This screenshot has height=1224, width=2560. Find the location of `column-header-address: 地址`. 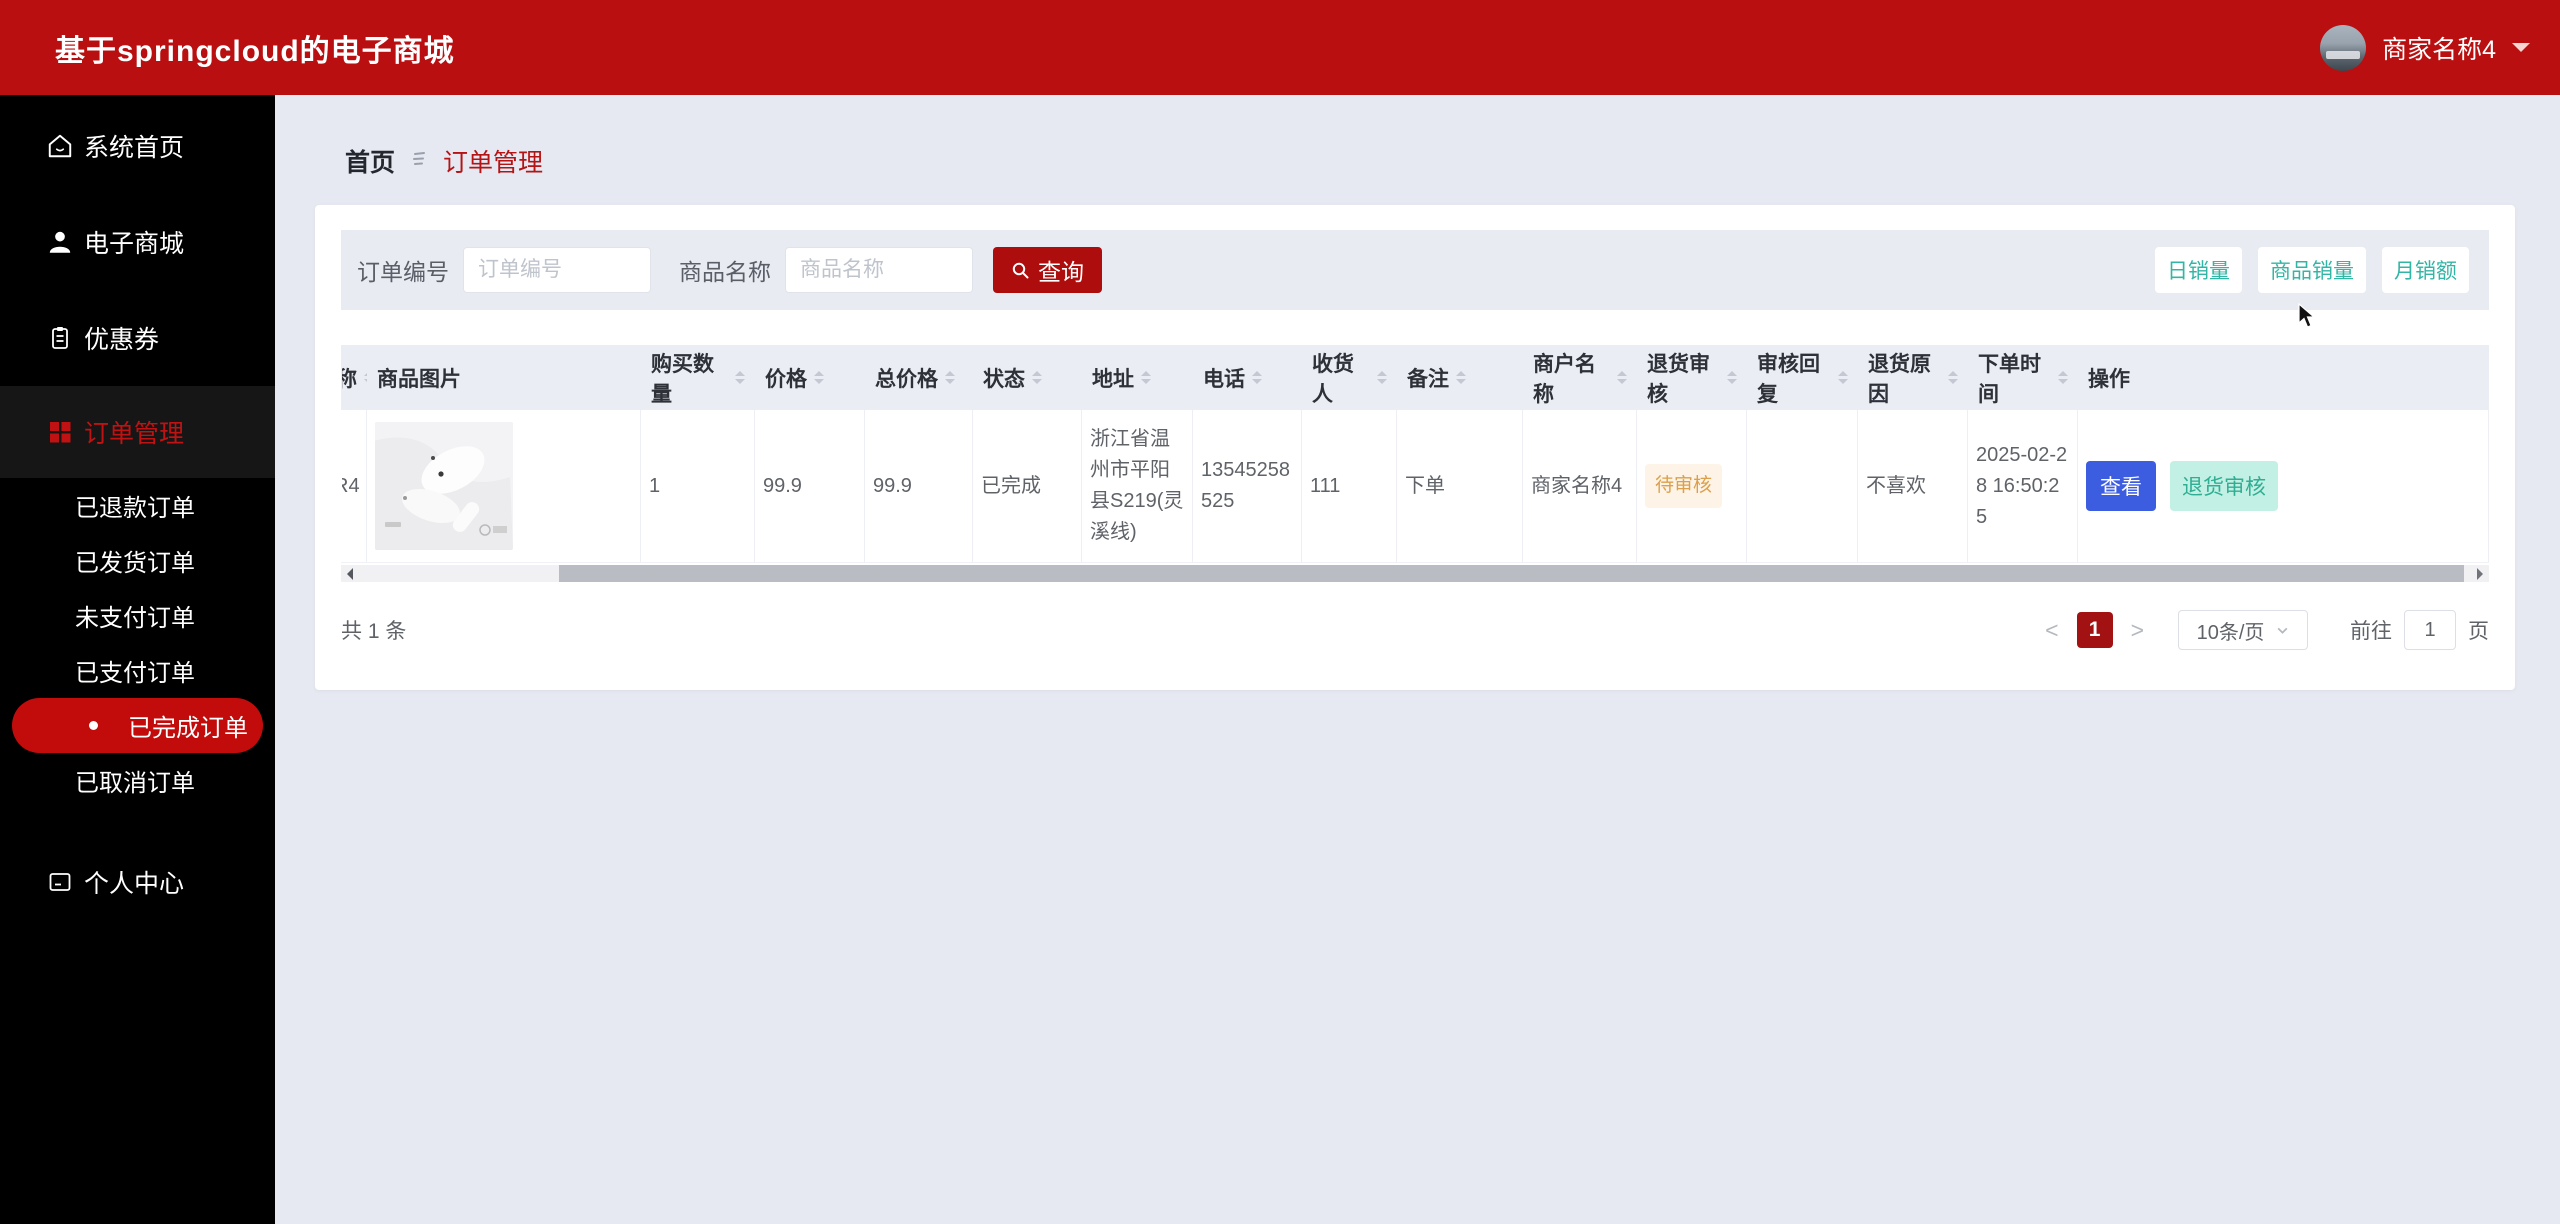

column-header-address: 地址 is located at coordinates (1137, 378).